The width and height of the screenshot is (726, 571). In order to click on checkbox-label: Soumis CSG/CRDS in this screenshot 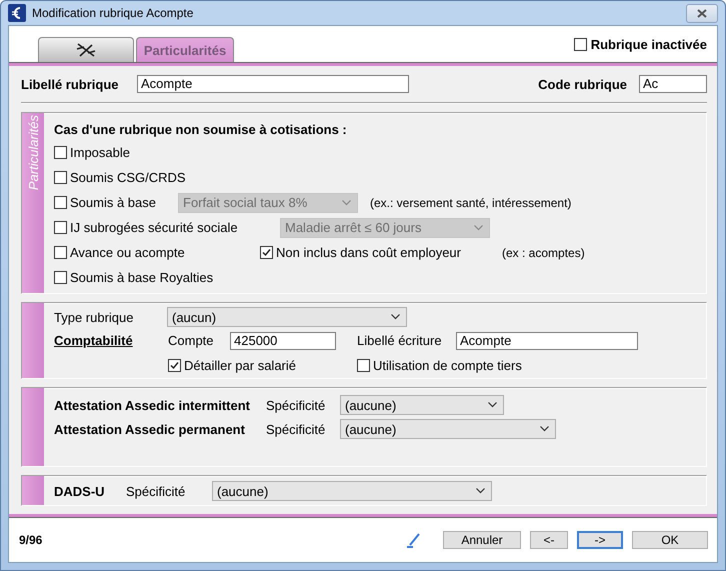, I will do `click(128, 177)`.